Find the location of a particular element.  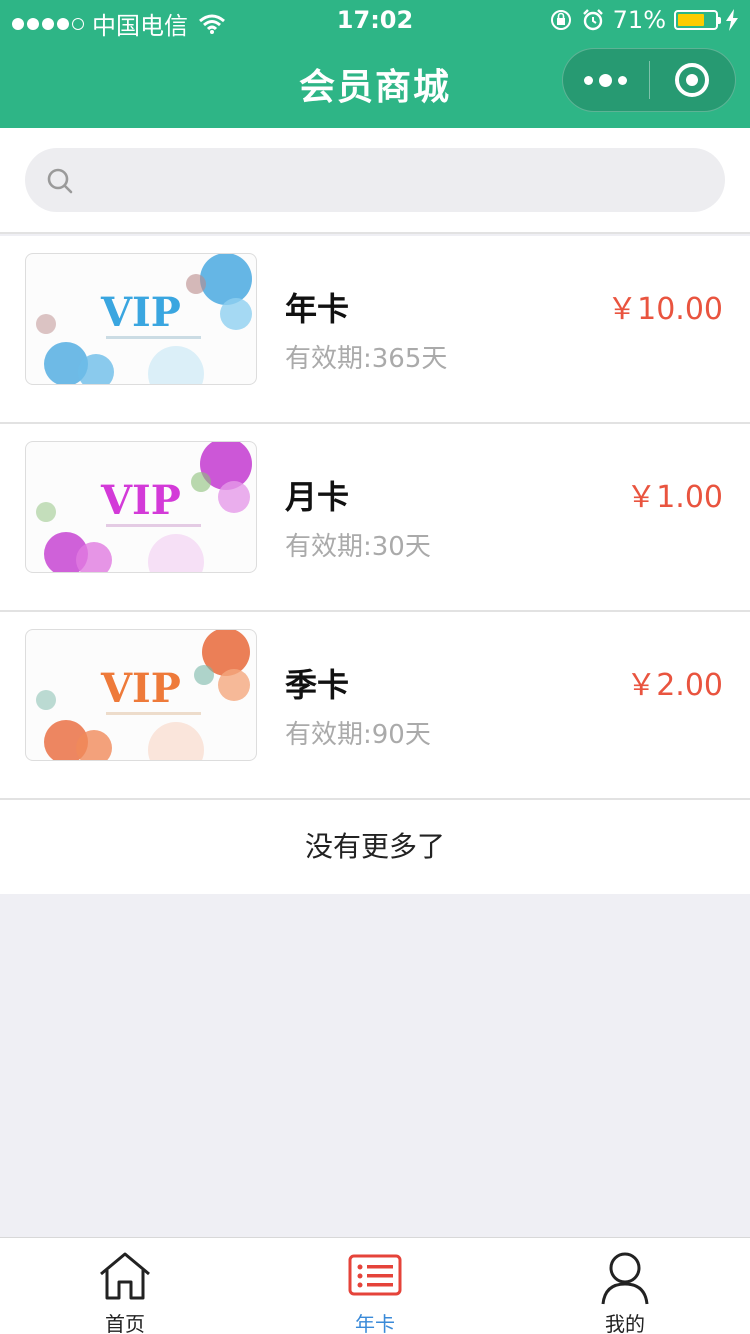

battery-percent: 71% is located at coordinates (639, 20).